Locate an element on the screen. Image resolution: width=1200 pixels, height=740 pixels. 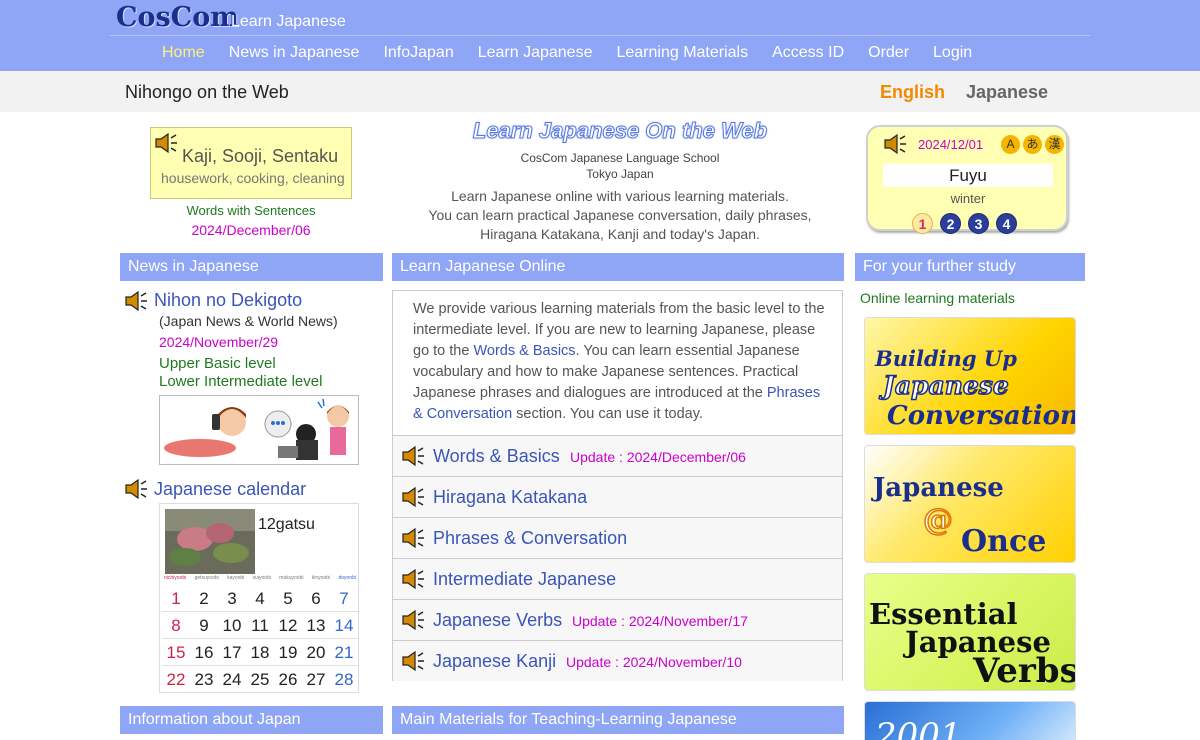
calendar-day: 12 is located at coordinates (288, 625).